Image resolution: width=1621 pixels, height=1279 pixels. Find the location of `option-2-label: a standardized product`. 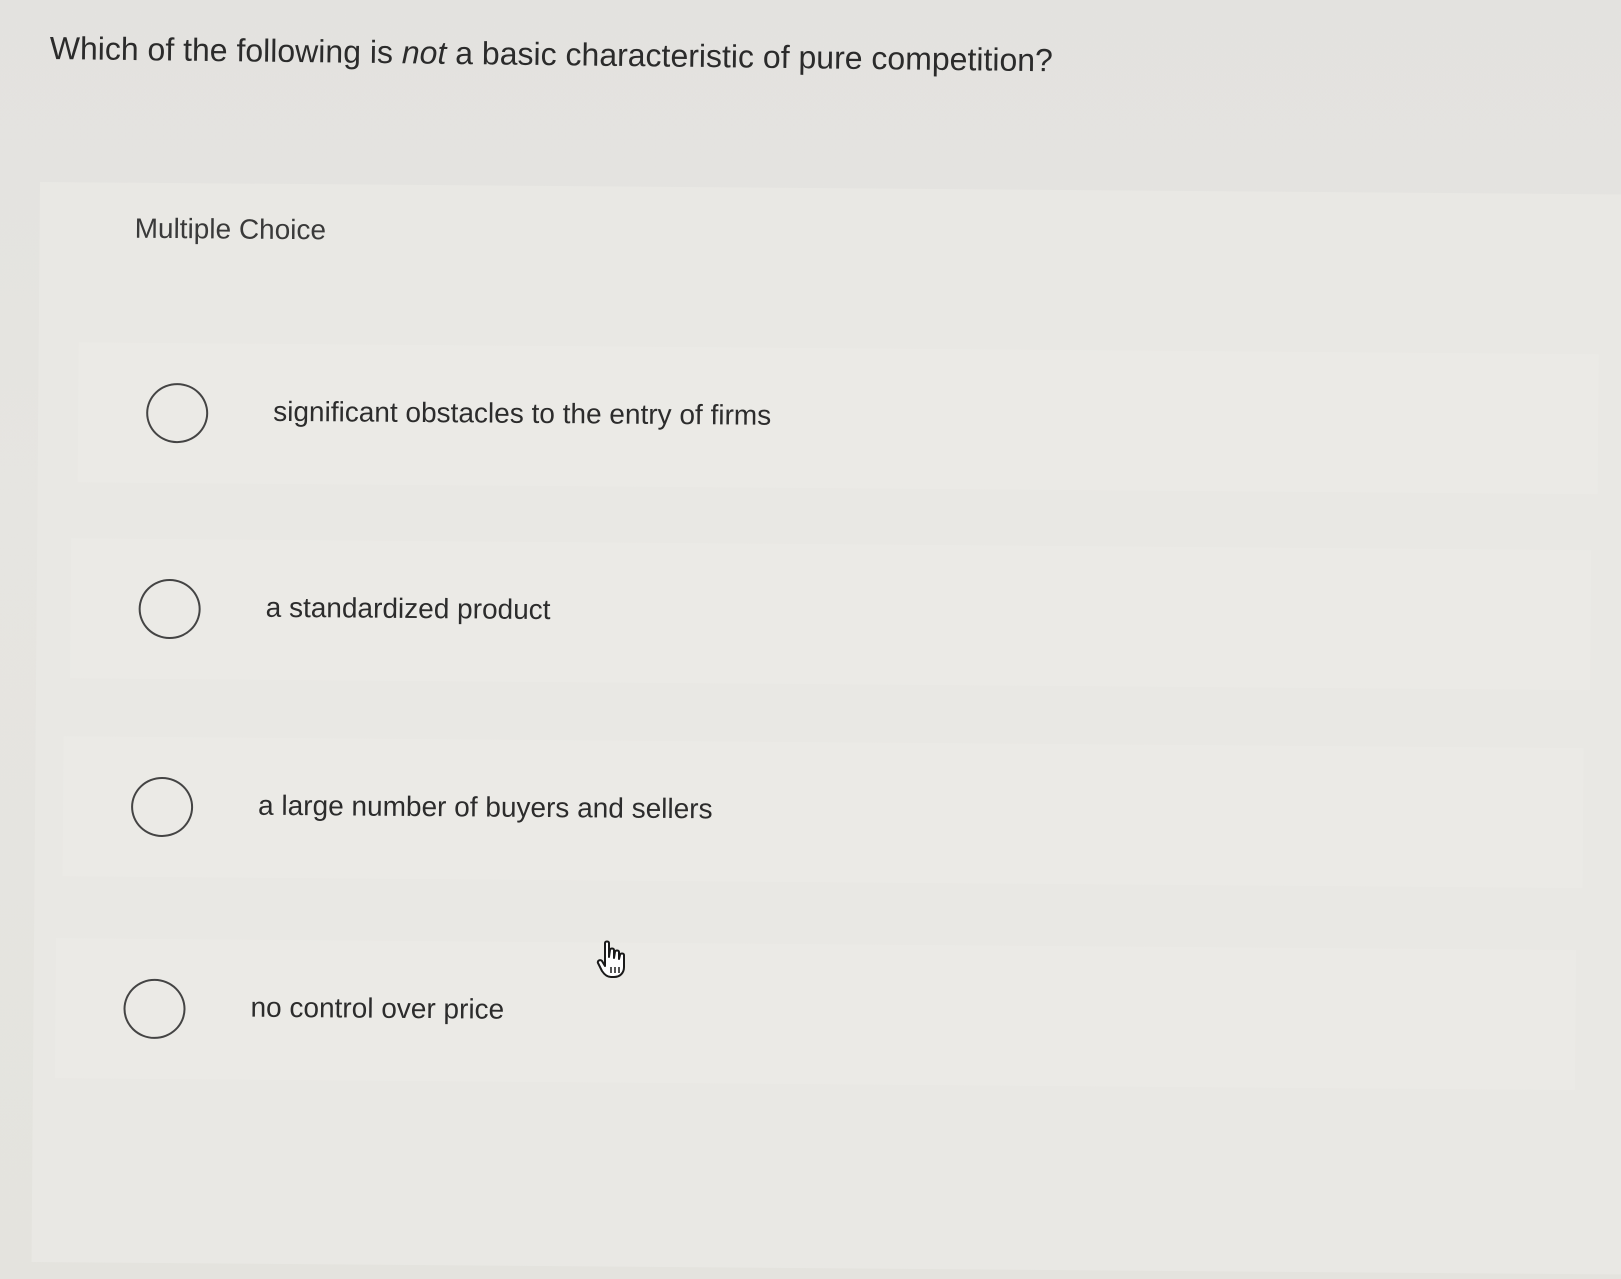

option-2-label: a standardized product is located at coordinates (408, 608).